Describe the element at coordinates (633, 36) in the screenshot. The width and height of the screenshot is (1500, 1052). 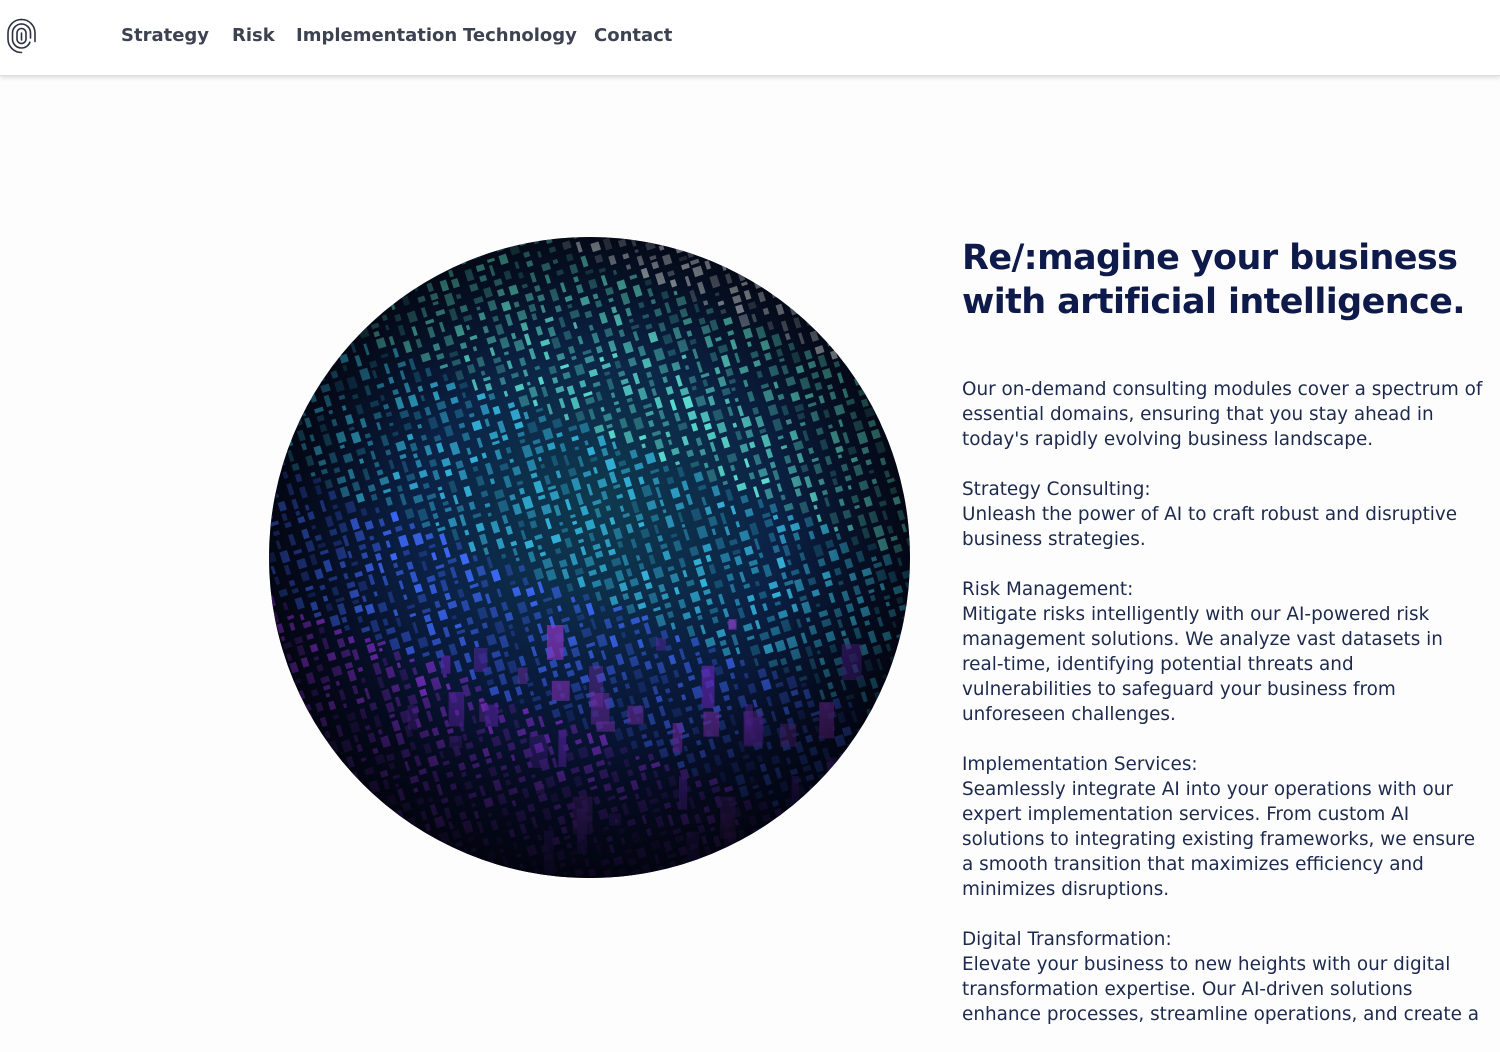
I see `nav-contact: Contact` at that location.